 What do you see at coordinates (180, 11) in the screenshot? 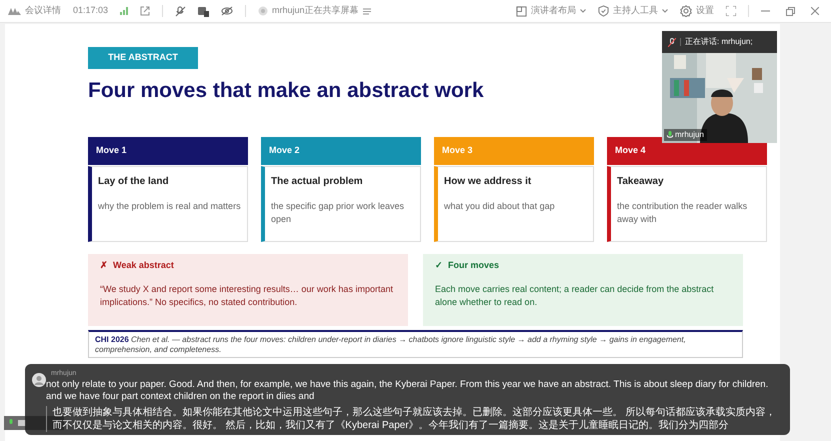
I see `mute-icon` at bounding box center [180, 11].